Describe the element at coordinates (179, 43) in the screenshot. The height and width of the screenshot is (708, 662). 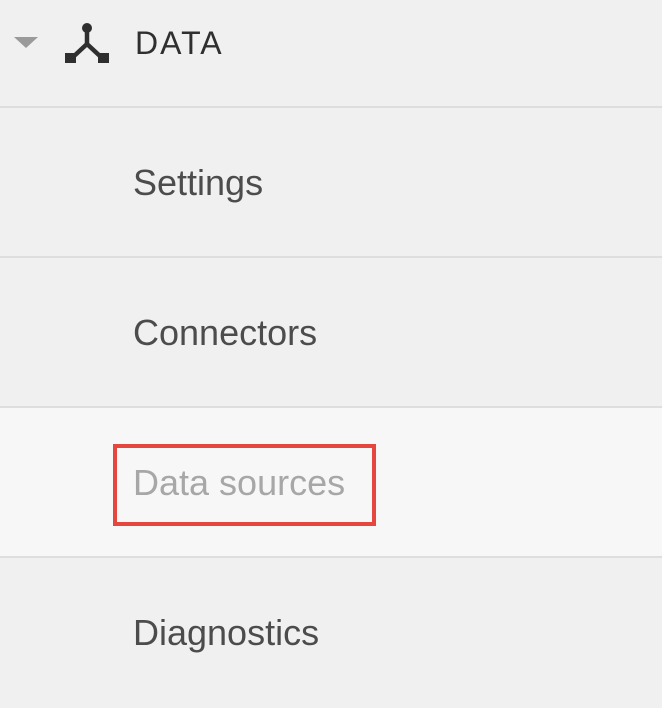
I see `section-title: DATA` at that location.